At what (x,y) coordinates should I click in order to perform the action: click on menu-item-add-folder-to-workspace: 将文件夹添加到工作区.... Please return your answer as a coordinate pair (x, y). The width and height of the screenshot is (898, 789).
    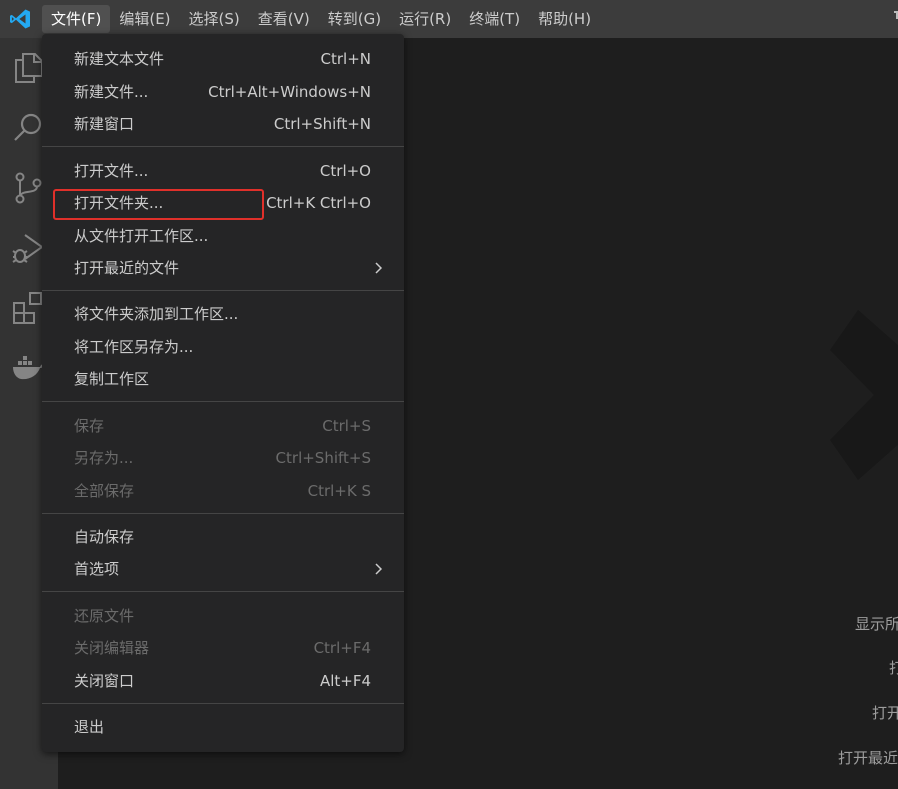
    Looking at the image, I should click on (223, 314).